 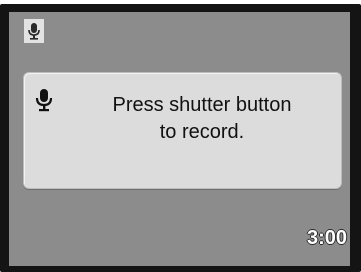 What do you see at coordinates (326, 238) in the screenshot?
I see `remaining-time: 3:00` at bounding box center [326, 238].